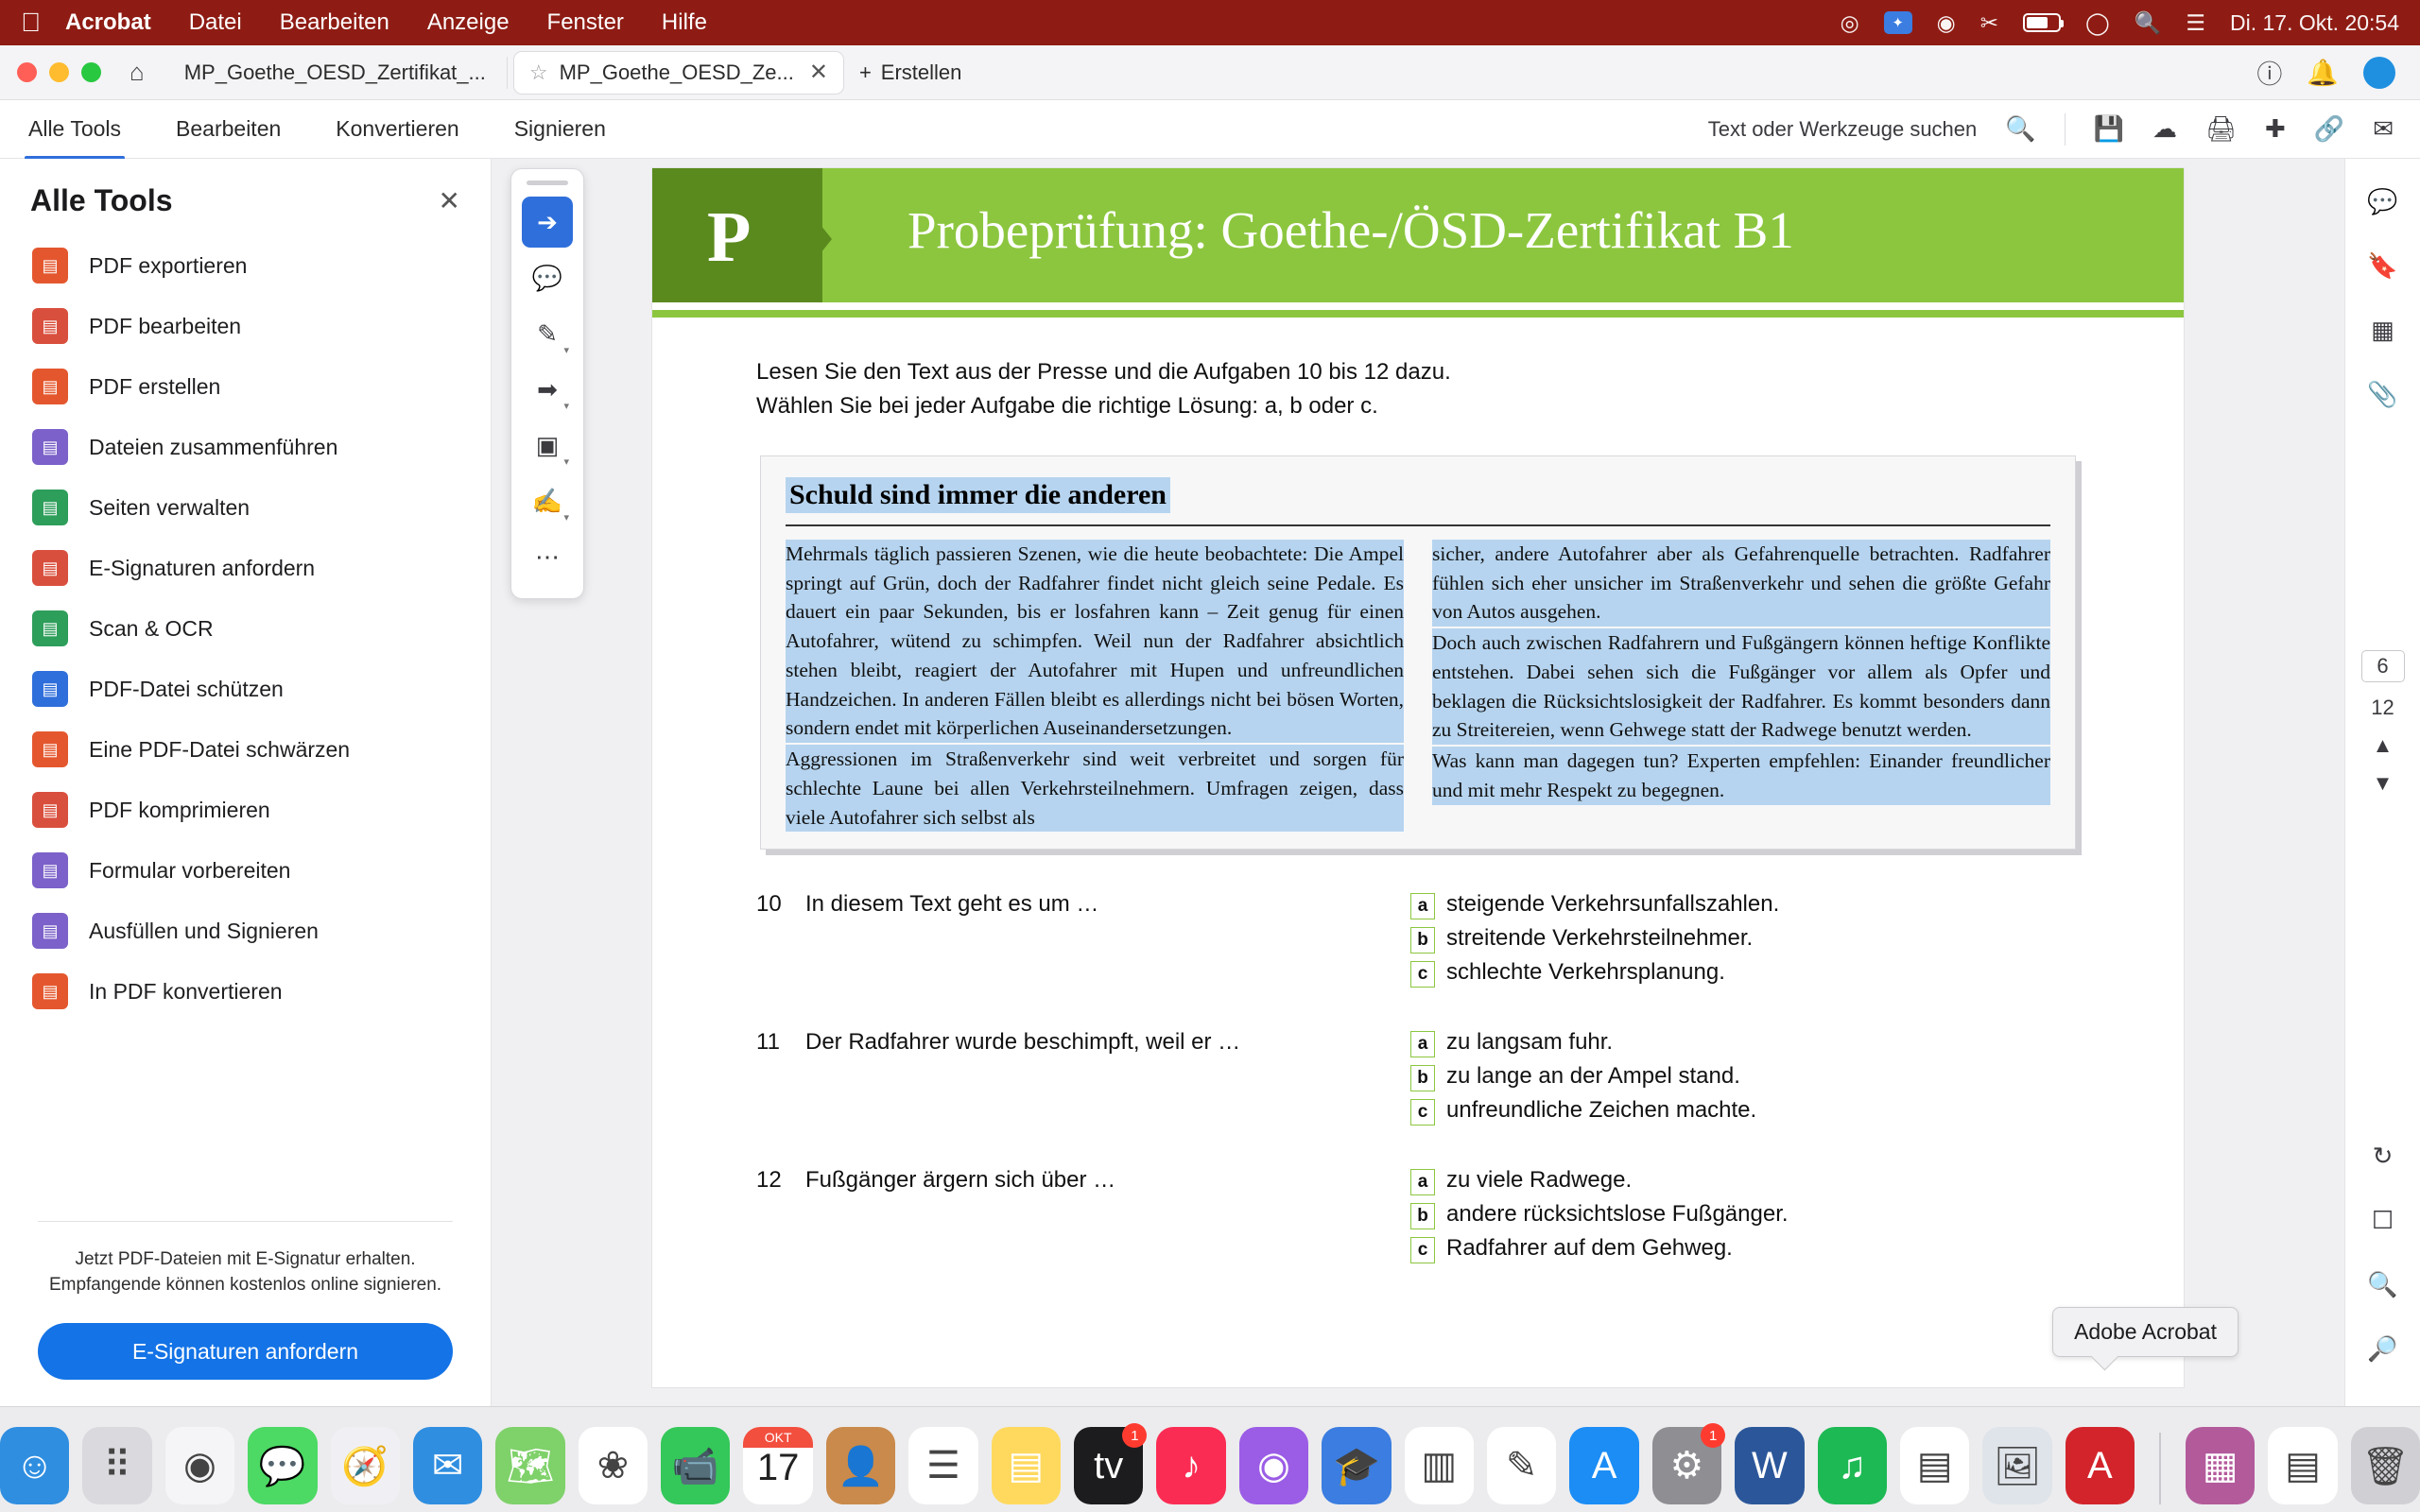 This screenshot has height=1512, width=2420. I want to click on current-page-field: 6, so click(2382, 666).